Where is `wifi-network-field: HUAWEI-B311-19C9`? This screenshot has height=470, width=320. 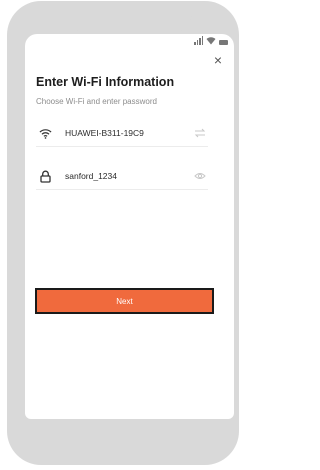 wifi-network-field: HUAWEI-B311-19C9 is located at coordinates (122, 133).